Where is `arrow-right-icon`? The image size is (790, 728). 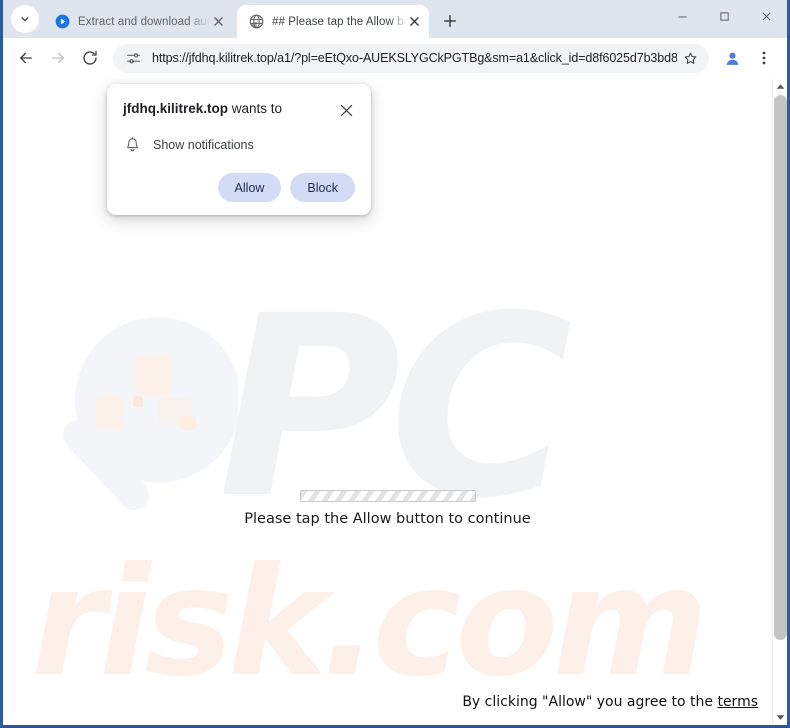
arrow-right-icon is located at coordinates (58, 58).